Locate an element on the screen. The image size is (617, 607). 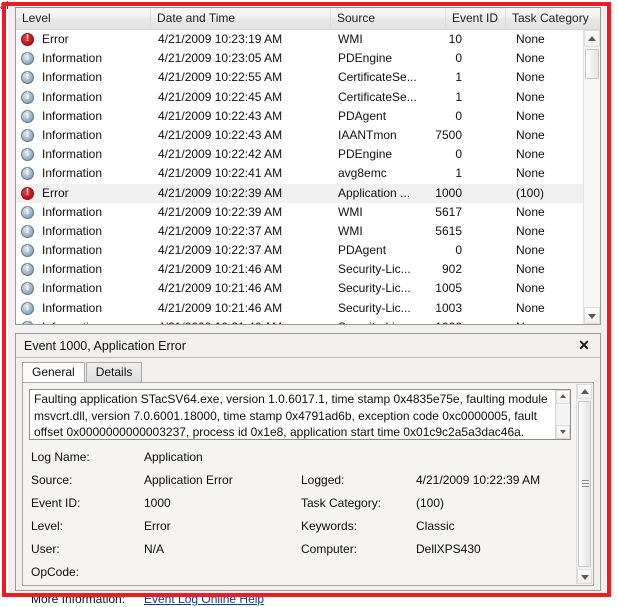
cell-date-and-time: 4/21/2009 10:22:37 AM is located at coordinates (220, 250).